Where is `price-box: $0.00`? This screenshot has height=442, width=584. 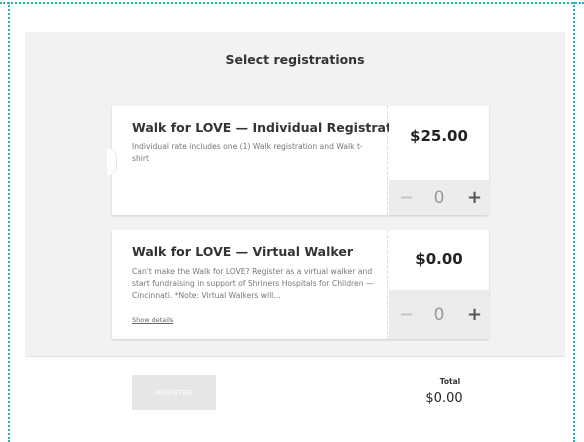
price-box: $0.00 is located at coordinates (439, 261).